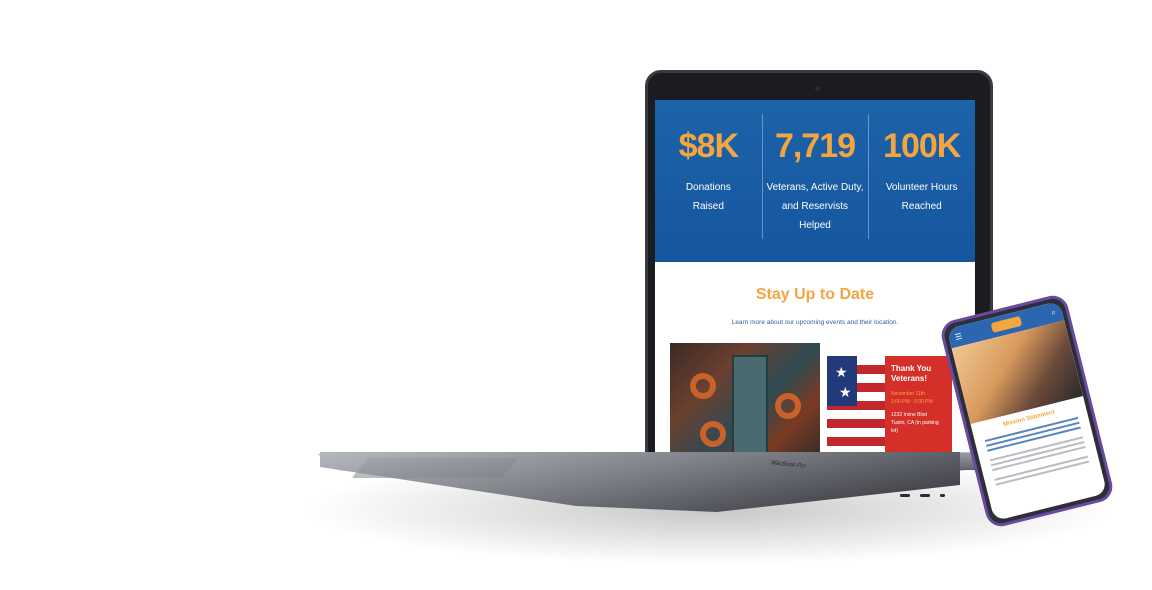 The width and height of the screenshot is (1152, 590). I want to click on stat-volunteer-hours: 100K Volunteer Hours Reached, so click(921, 181).